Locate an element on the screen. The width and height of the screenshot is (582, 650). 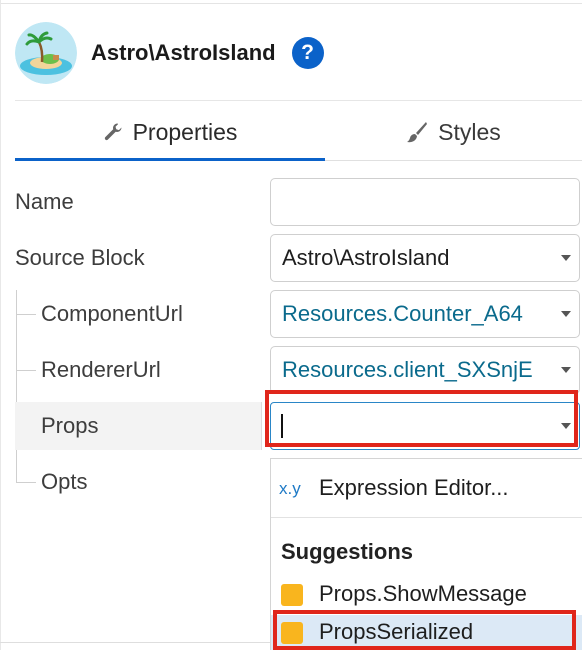
component-header: Astro\AstroIsland ? is located at coordinates (169, 53).